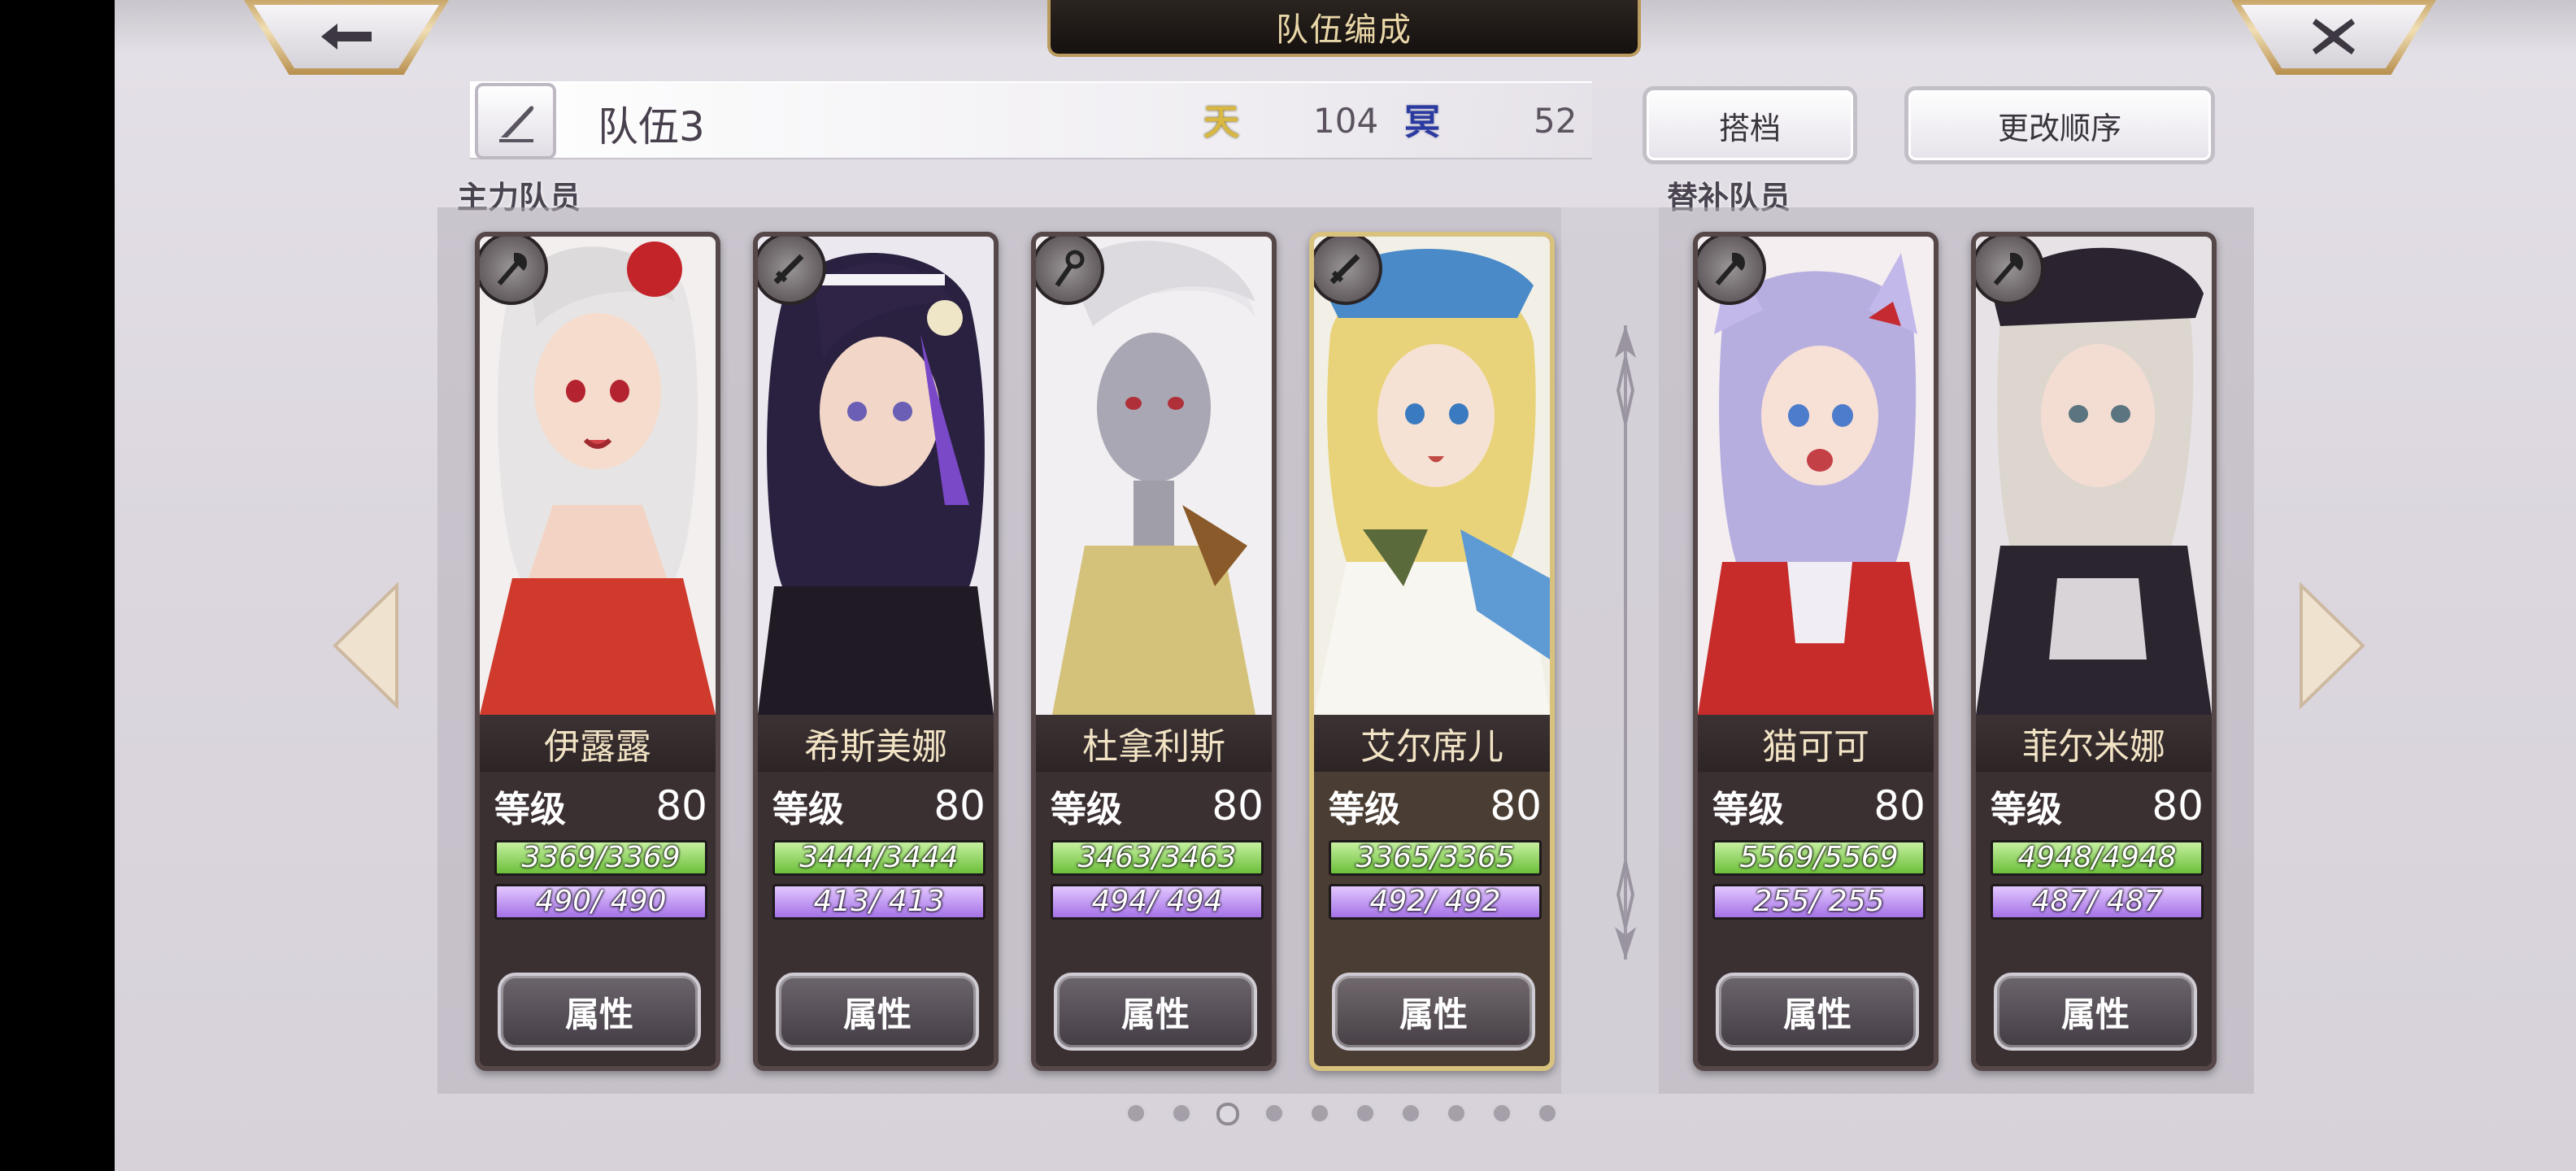 The image size is (2576, 1171). What do you see at coordinates (1422, 123) in the screenshot?
I see `hell-cost-icon: 冥` at bounding box center [1422, 123].